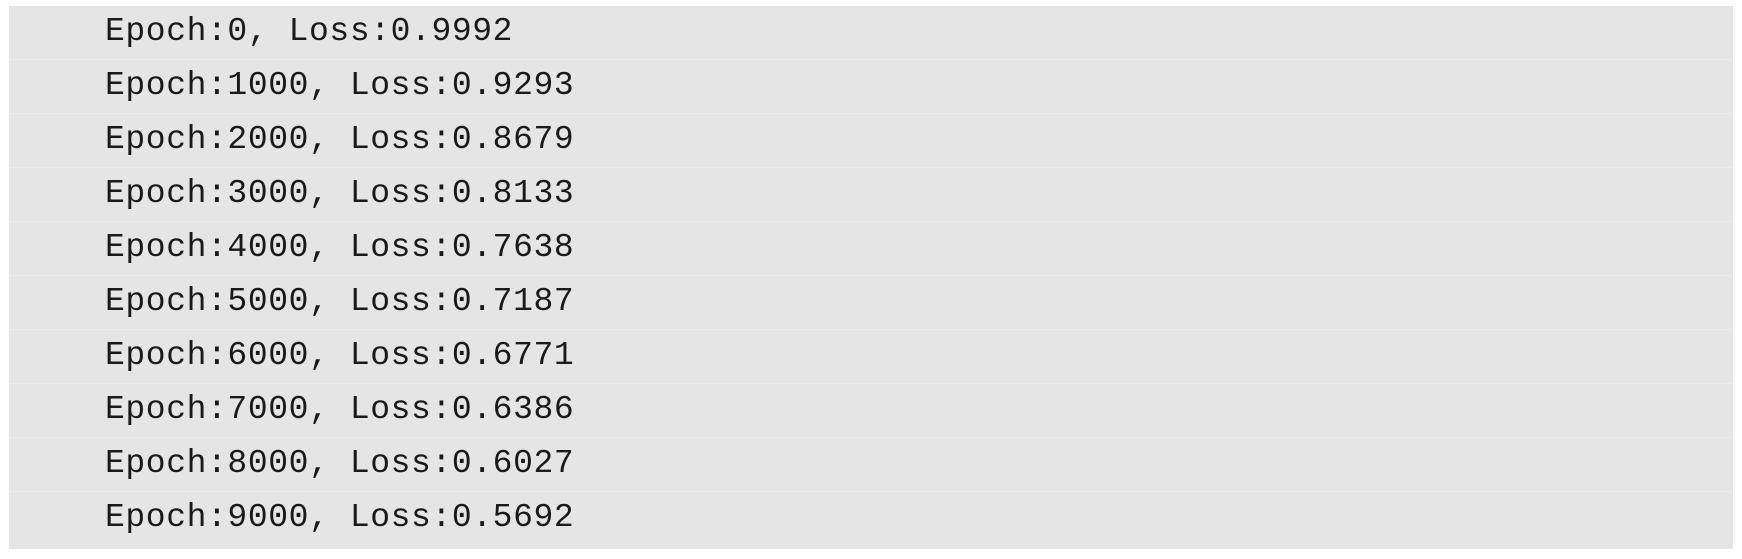  I want to click on log-line-text: Epoch:1000, Loss:0.9293, so click(340, 85).